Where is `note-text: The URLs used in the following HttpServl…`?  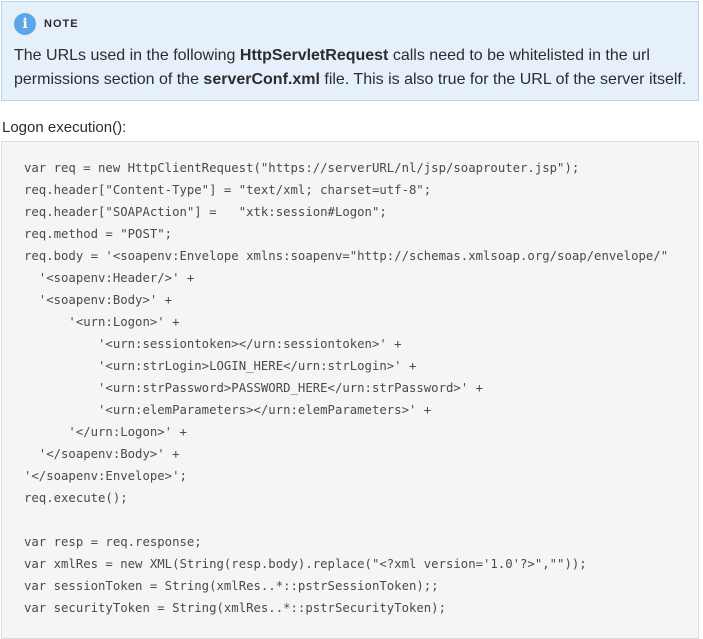 note-text: The URLs used in the following HttpServl… is located at coordinates (354, 68).